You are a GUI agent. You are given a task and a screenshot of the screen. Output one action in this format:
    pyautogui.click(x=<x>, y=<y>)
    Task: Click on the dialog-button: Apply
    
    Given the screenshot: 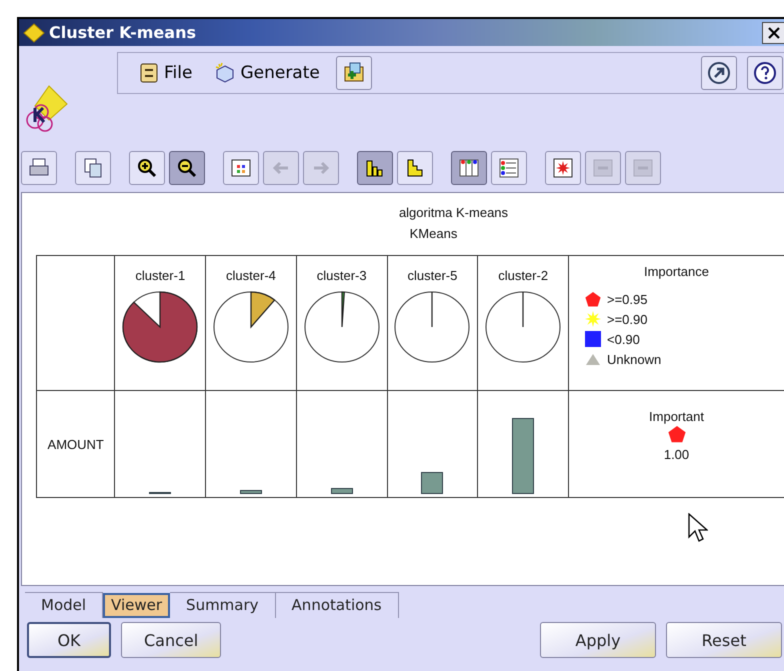 What is the action you would take?
    pyautogui.click(x=598, y=640)
    